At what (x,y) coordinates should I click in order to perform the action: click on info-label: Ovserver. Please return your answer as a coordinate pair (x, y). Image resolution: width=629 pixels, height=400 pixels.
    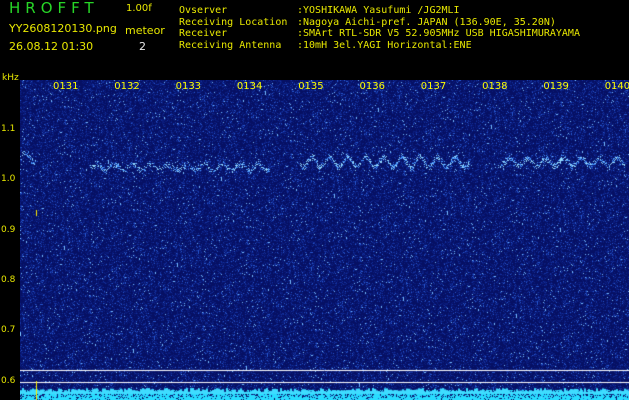
    Looking at the image, I should click on (203, 10).